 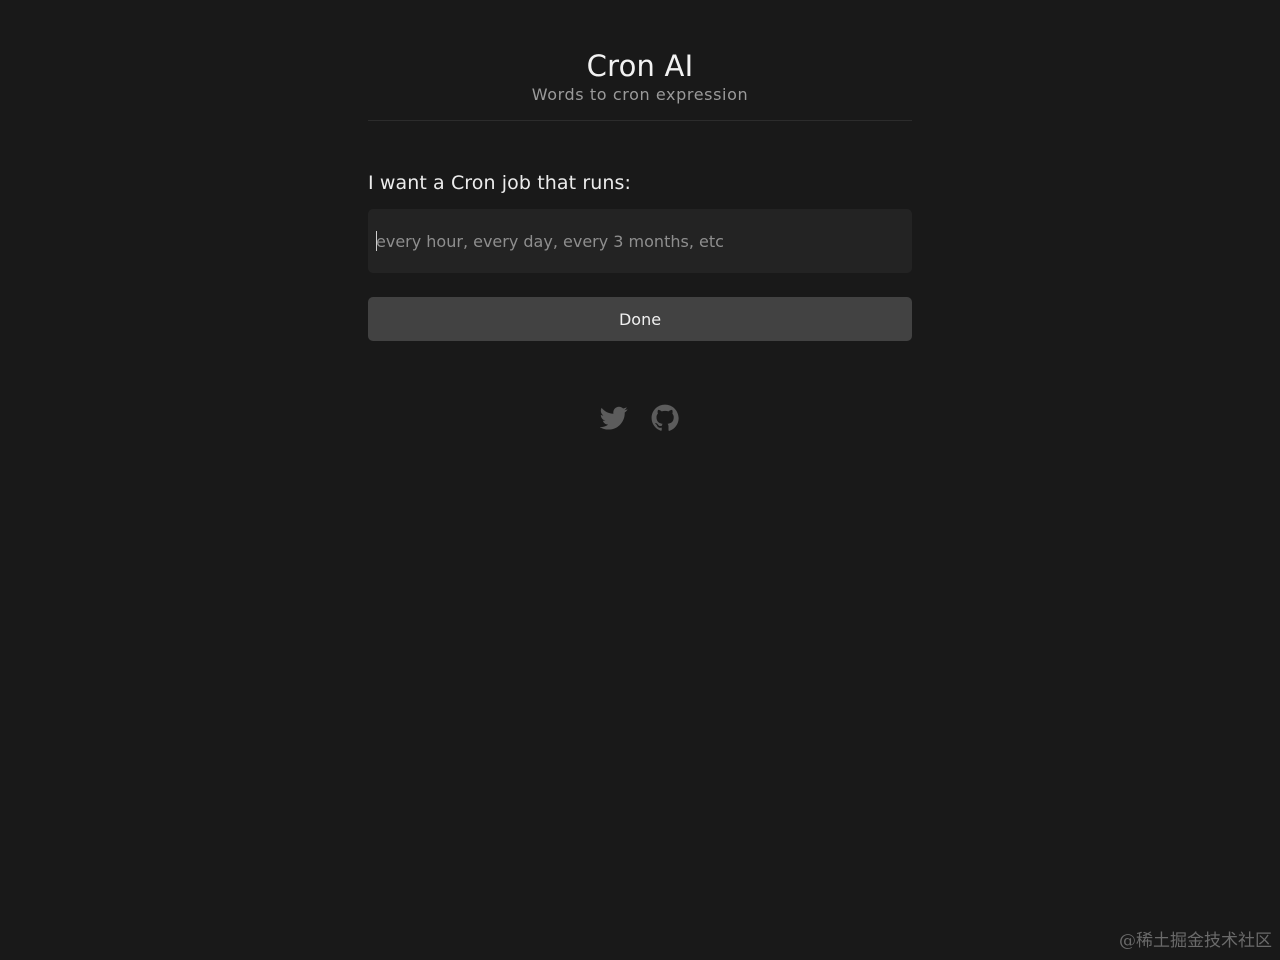 What do you see at coordinates (1195, 941) in the screenshot?
I see `watermark: @稀土掘金技术社区` at bounding box center [1195, 941].